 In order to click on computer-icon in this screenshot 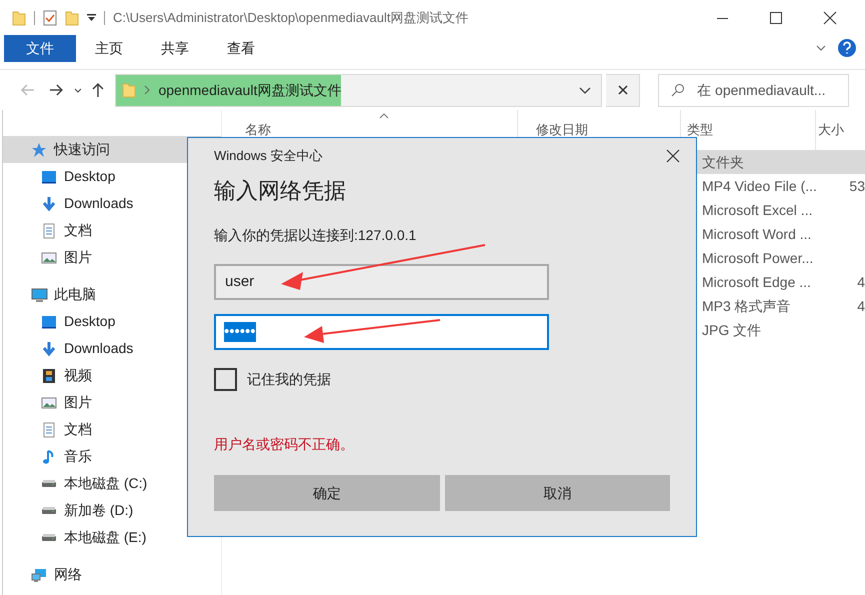, I will do `click(39, 294)`.